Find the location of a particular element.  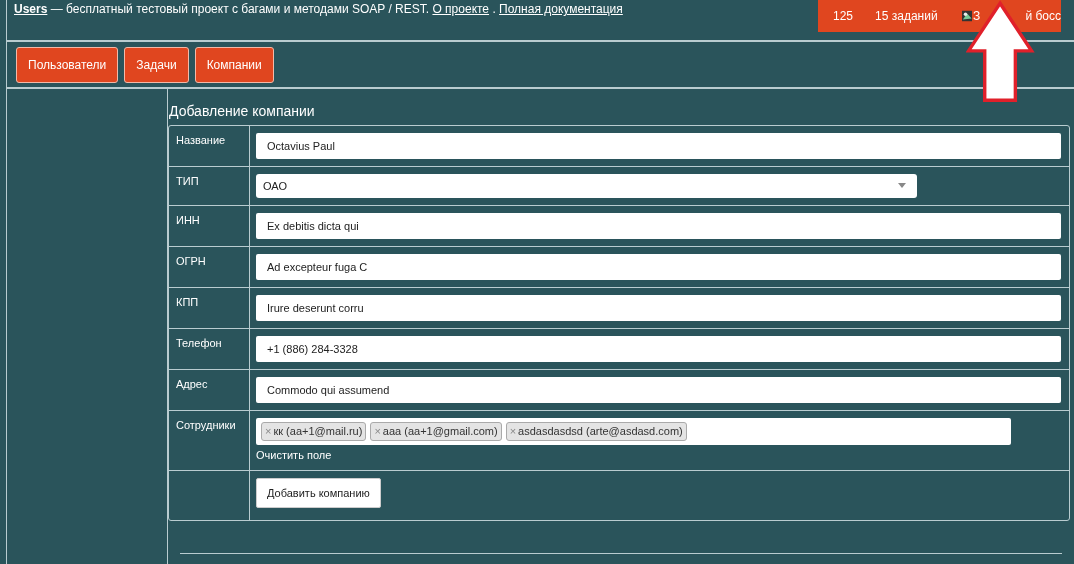

field-label: КПП is located at coordinates (187, 302).